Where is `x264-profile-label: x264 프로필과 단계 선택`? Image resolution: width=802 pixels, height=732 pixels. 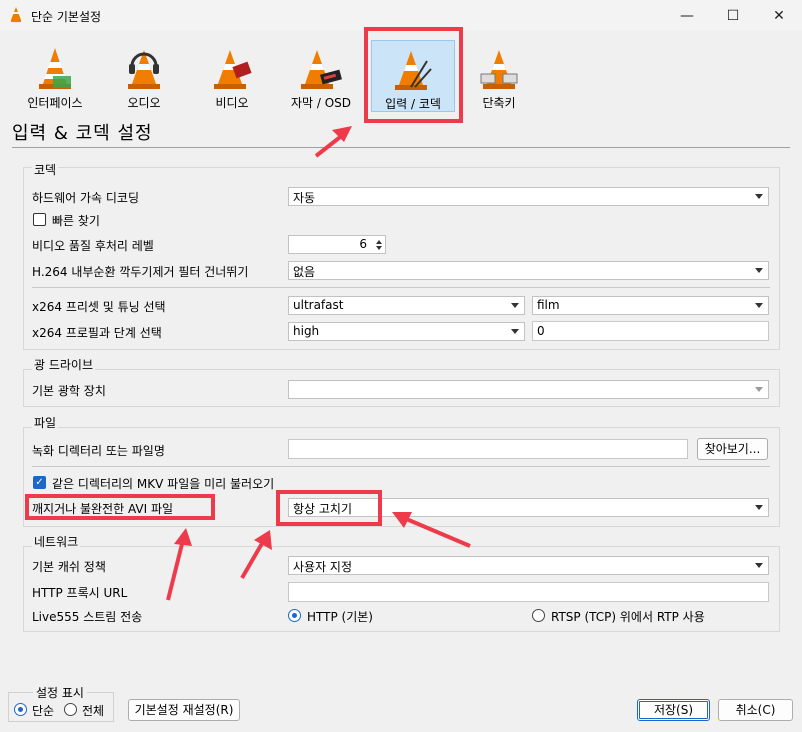
x264-profile-label: x264 프로필과 단계 선택 is located at coordinates (97, 333).